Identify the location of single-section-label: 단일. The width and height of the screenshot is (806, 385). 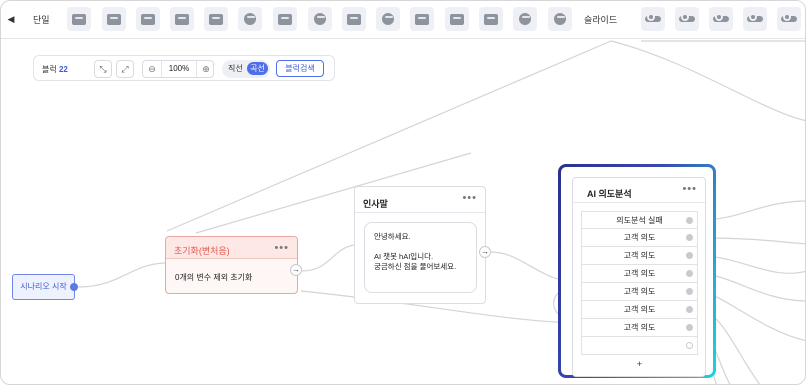
(41, 20).